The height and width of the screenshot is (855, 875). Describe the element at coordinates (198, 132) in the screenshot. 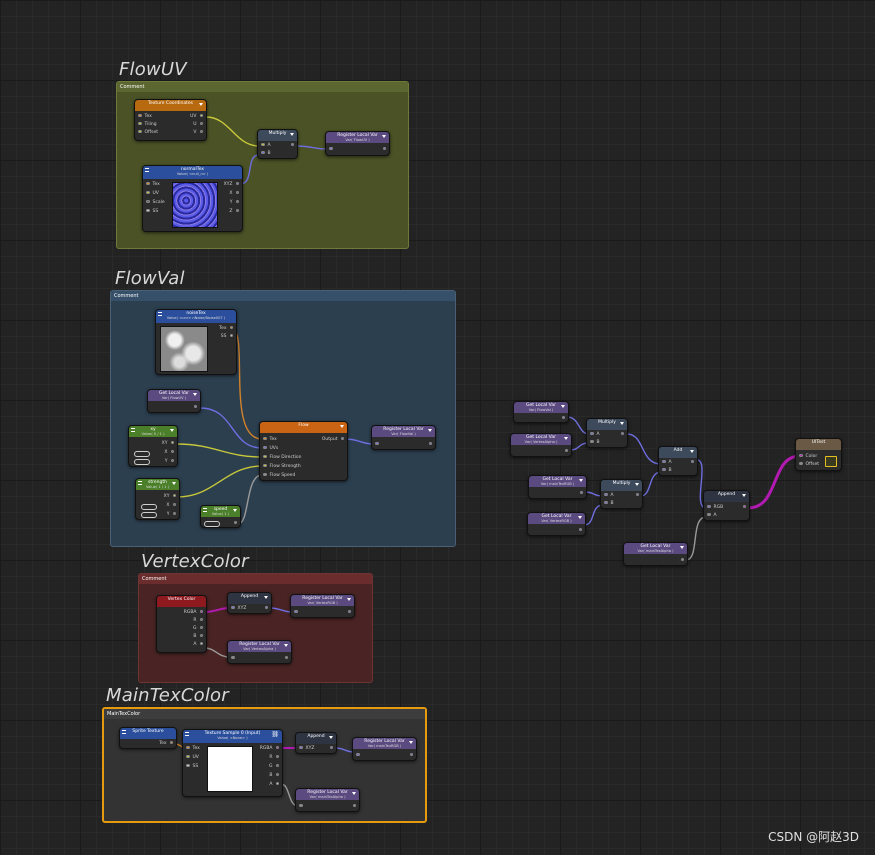

I see `port-v-out: V` at that location.